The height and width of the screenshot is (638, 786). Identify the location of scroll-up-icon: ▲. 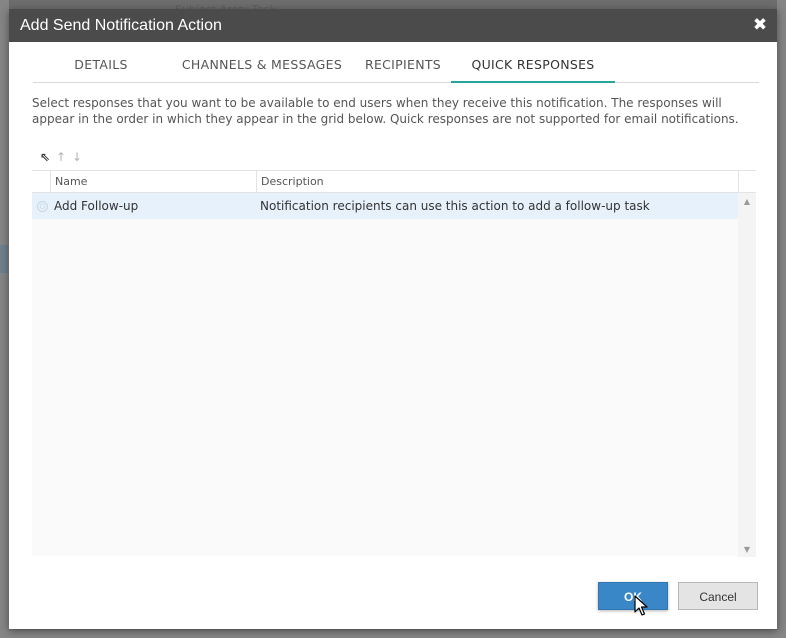
(747, 202).